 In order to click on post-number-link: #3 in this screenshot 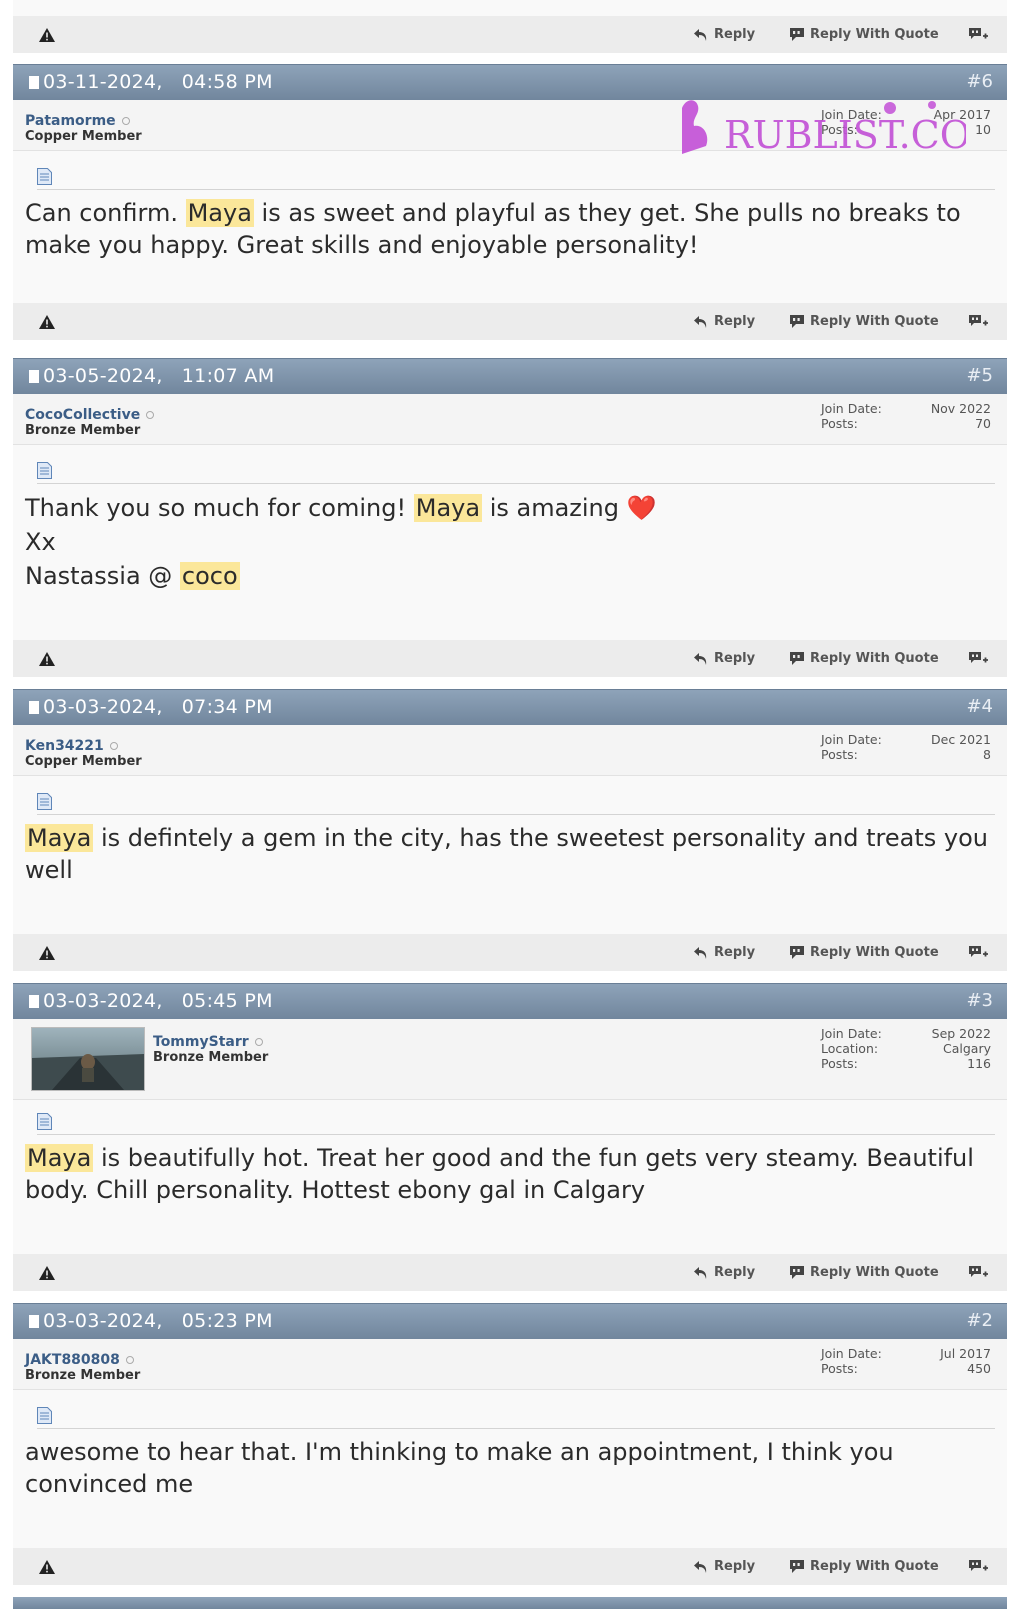, I will do `click(979, 1000)`.